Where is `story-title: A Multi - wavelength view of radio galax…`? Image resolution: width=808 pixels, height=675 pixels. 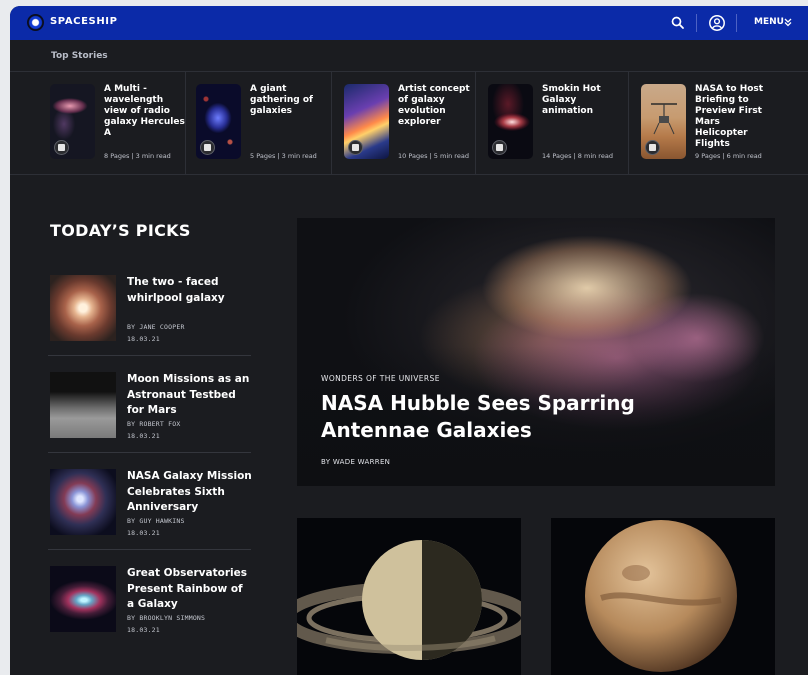 story-title: A Multi - wavelength view of radio galax… is located at coordinates (146, 111).